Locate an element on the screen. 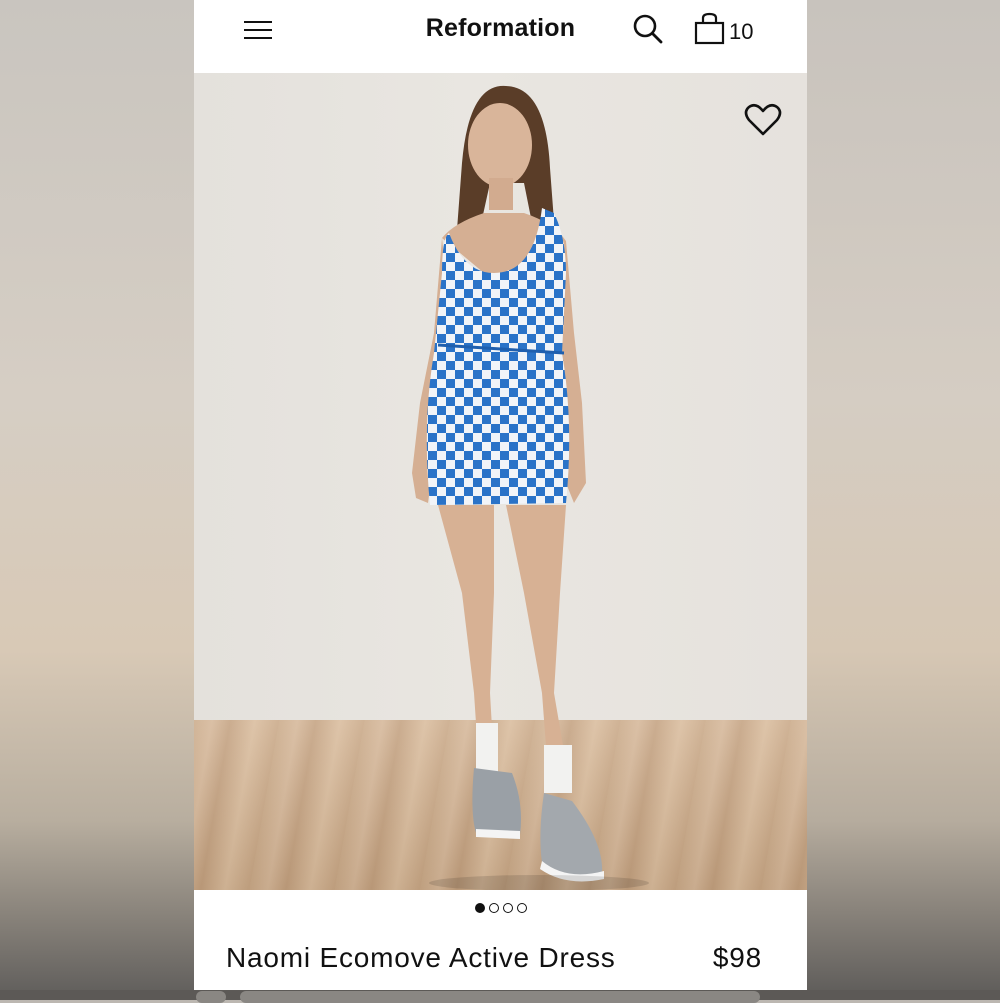 This screenshot has width=1000, height=1003. top-nav: Reformation 10 is located at coordinates (500, 36).